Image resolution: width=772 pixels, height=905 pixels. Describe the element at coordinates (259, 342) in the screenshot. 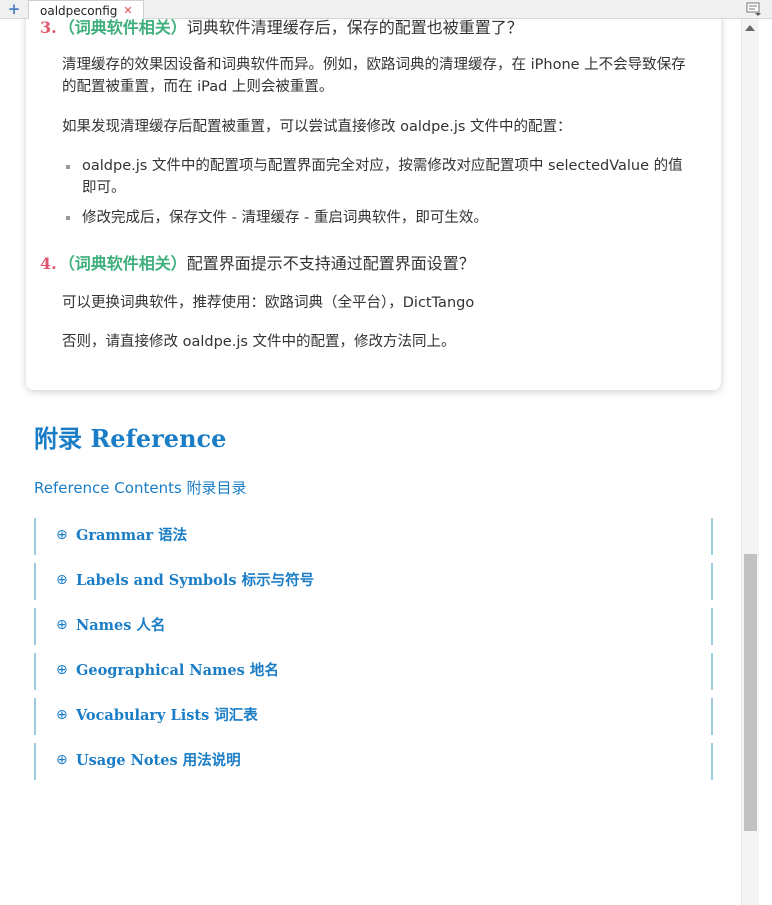

I see `faq-answer-paragraph: 否则，请直接修改 oaldpe.js 文件中的配置，修改方法同上。` at that location.